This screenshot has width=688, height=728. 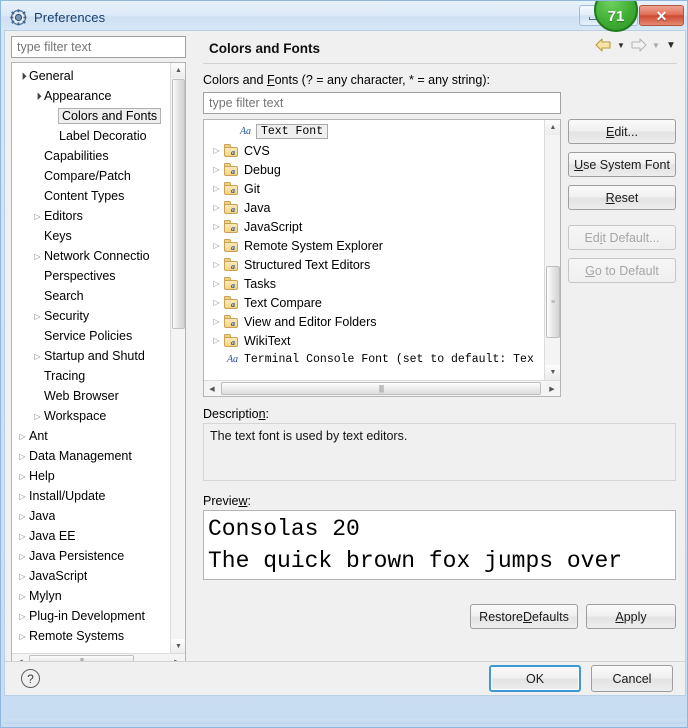 I want to click on fonts-tree-item: ▷ a Tasks, so click(x=375, y=283).